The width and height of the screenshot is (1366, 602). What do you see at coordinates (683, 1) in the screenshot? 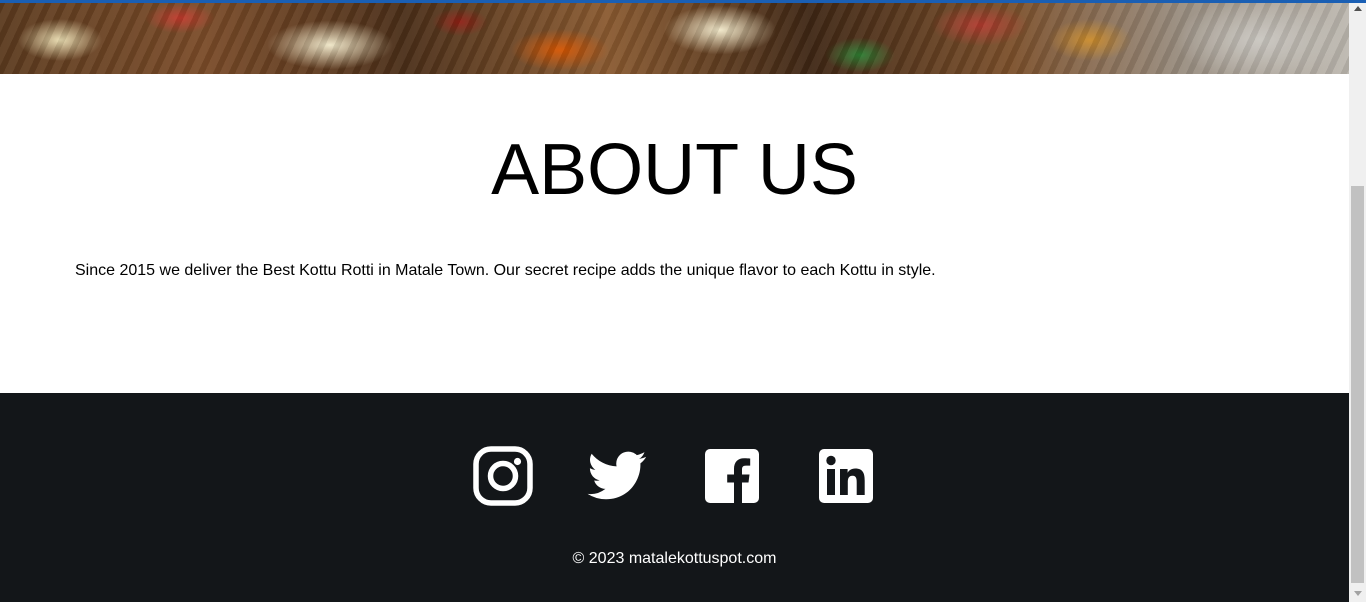
I see `browser-top-accent` at bounding box center [683, 1].